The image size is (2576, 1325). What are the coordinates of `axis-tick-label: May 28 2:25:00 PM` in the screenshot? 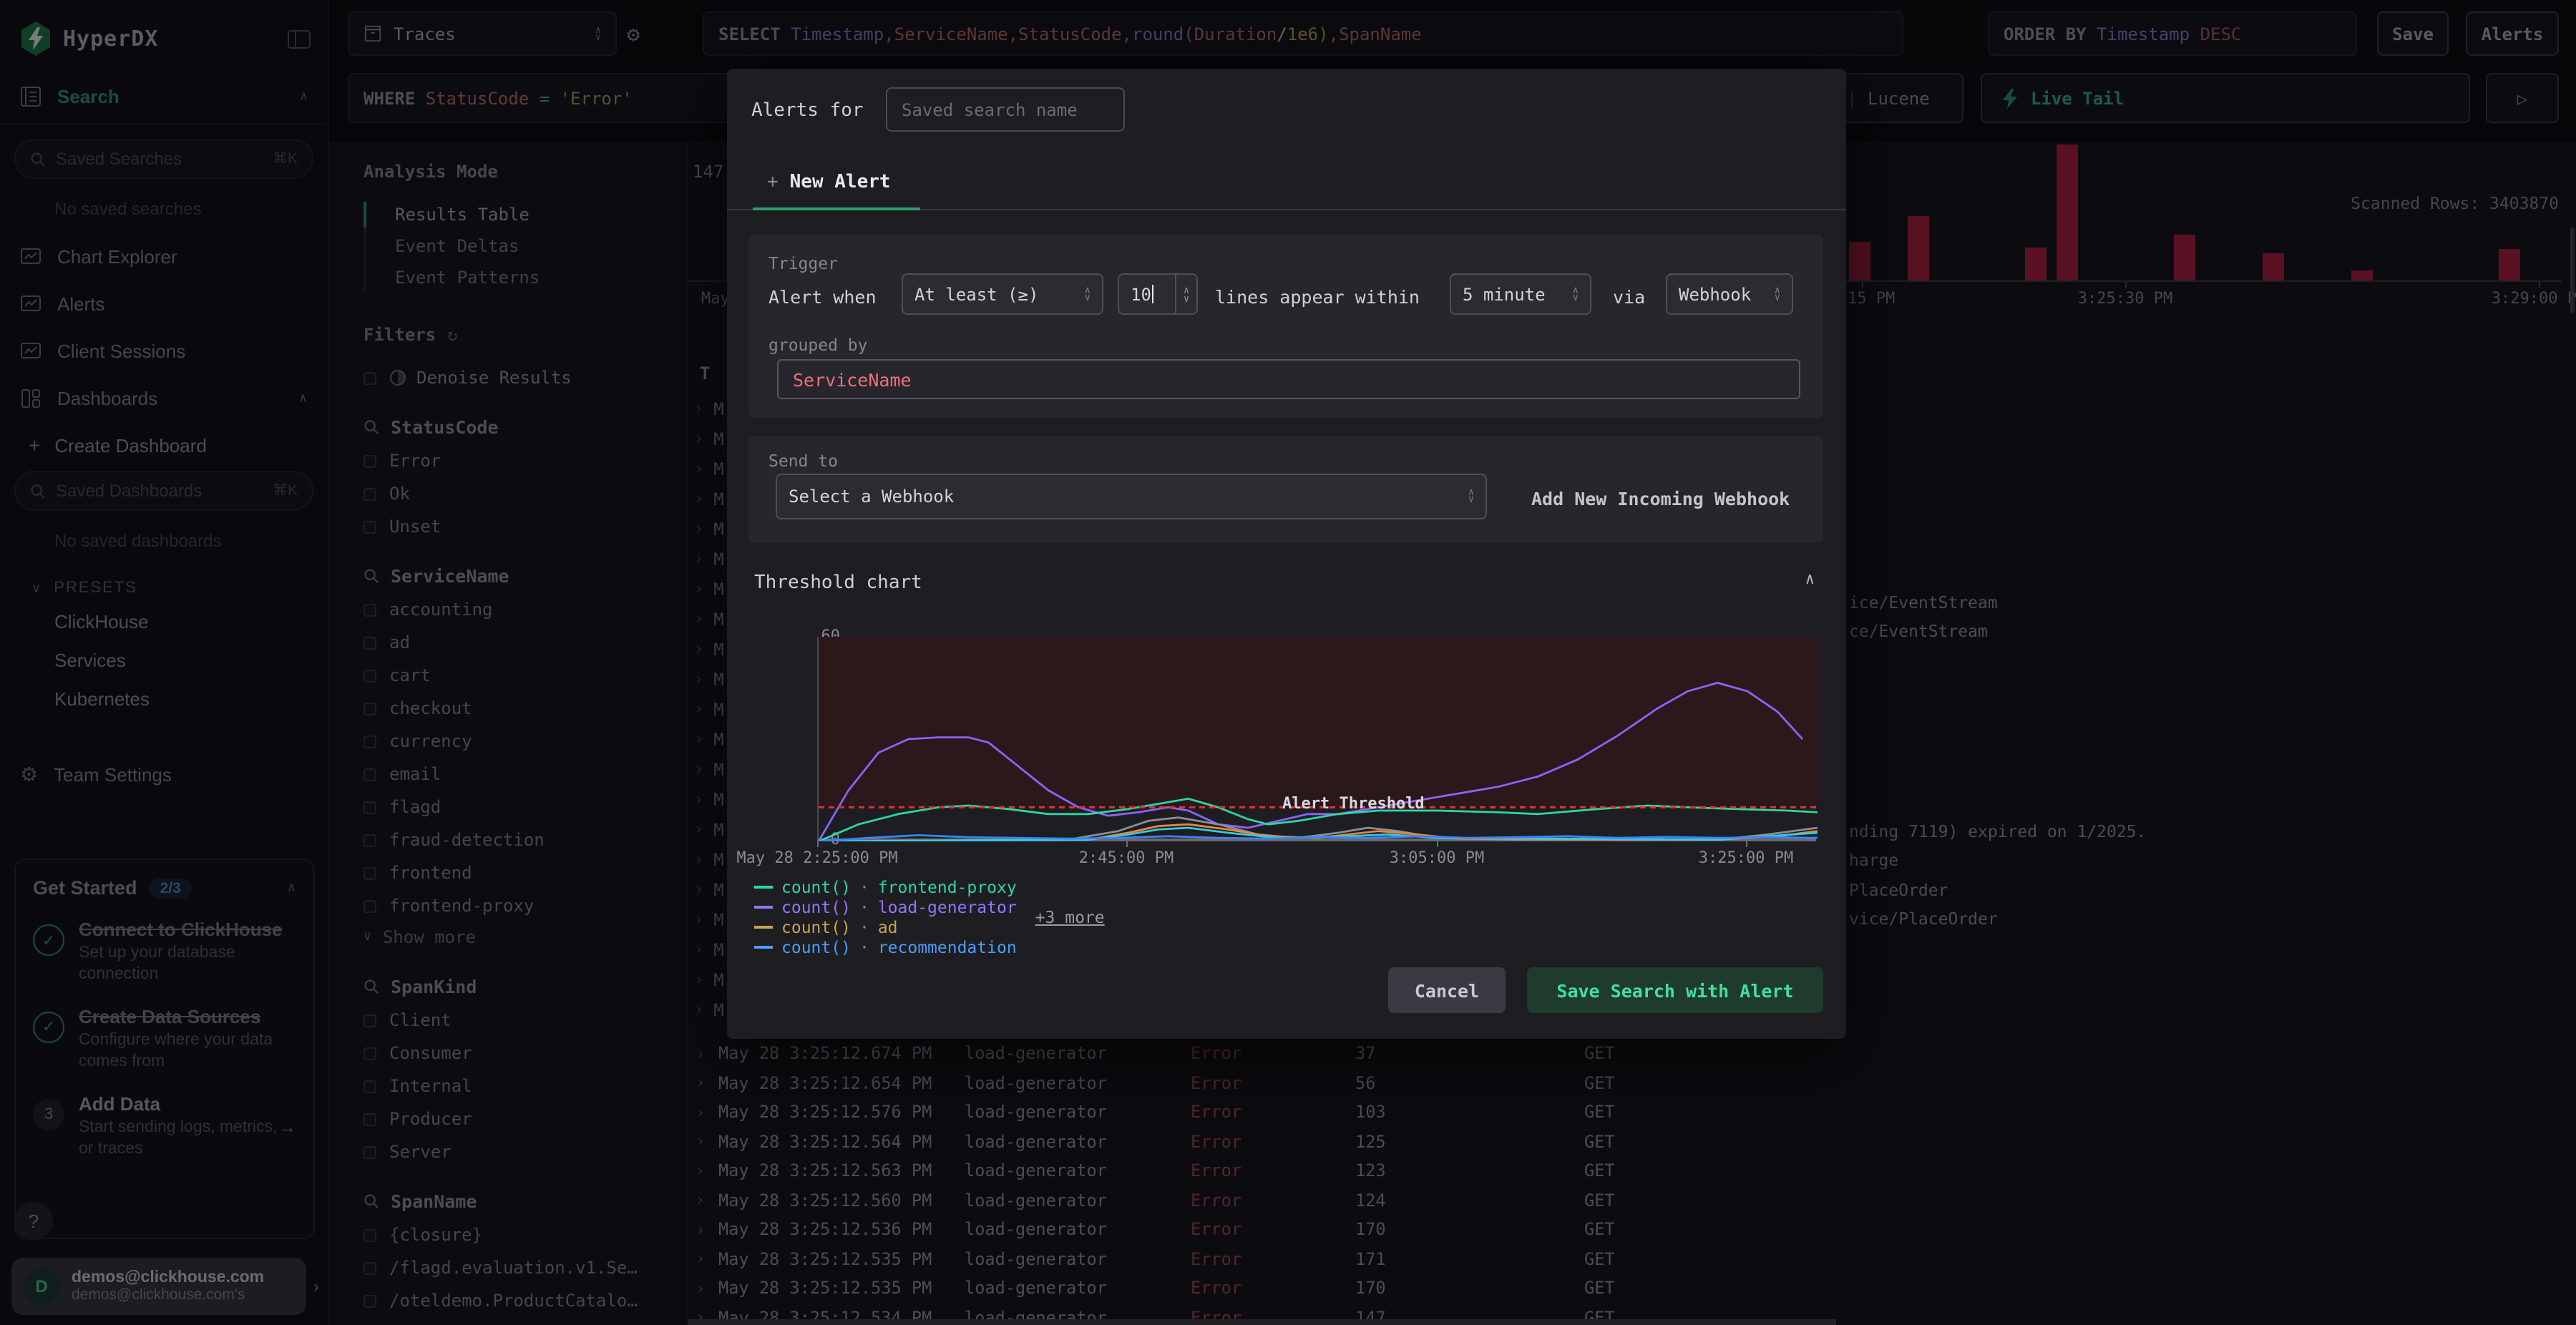 It's located at (817, 858).